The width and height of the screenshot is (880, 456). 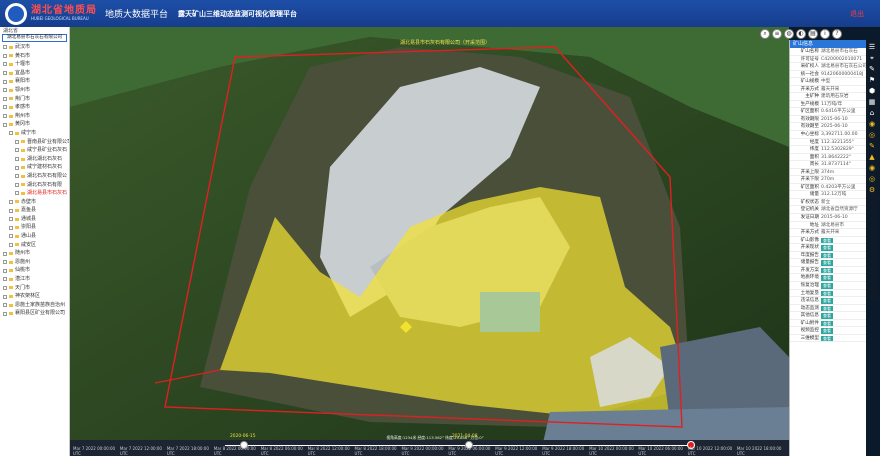 What do you see at coordinates (34, 185) in the screenshot?
I see `tree-item: 湖北石灰石有限` at bounding box center [34, 185].